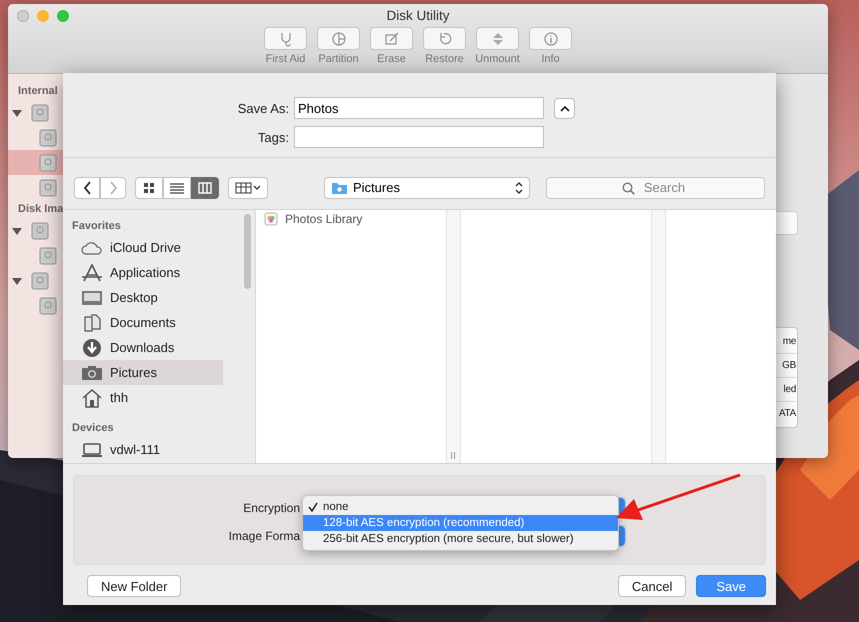  I want to click on camera-icon, so click(92, 372).